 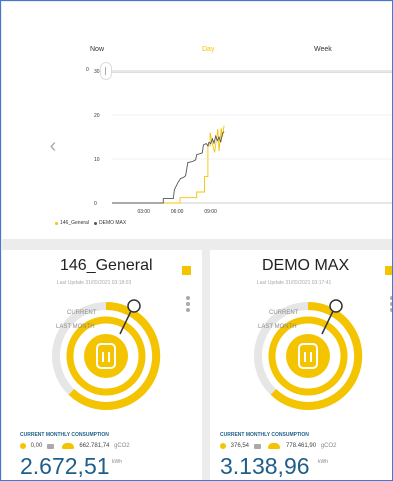 I want to click on monthly-cost-value: 0,00, so click(x=36, y=446).